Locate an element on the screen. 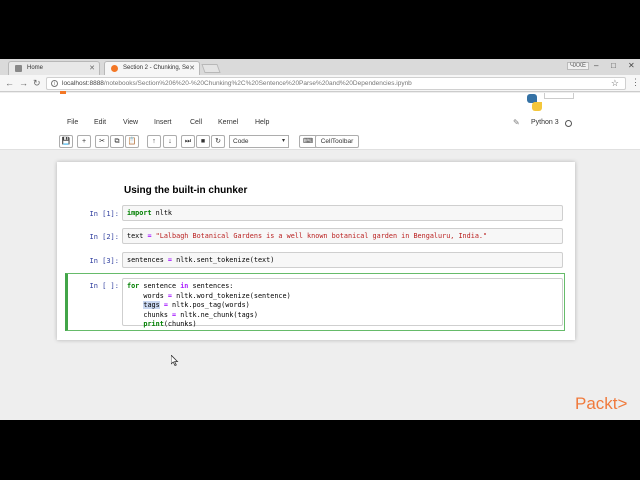  code-token: text is located at coordinates (137, 236).